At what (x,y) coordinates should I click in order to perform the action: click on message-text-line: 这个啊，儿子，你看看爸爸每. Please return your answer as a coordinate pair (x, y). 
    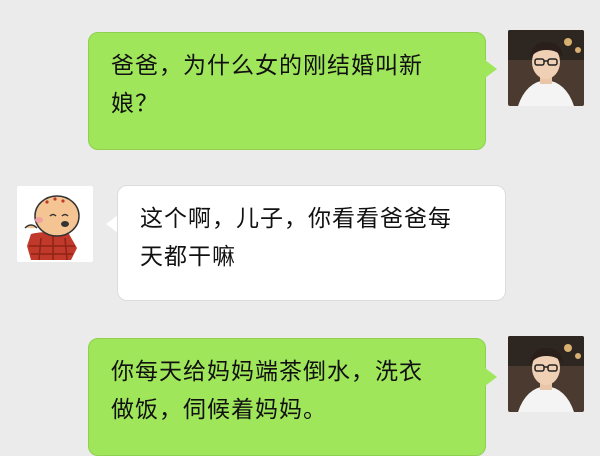
    Looking at the image, I should click on (296, 219).